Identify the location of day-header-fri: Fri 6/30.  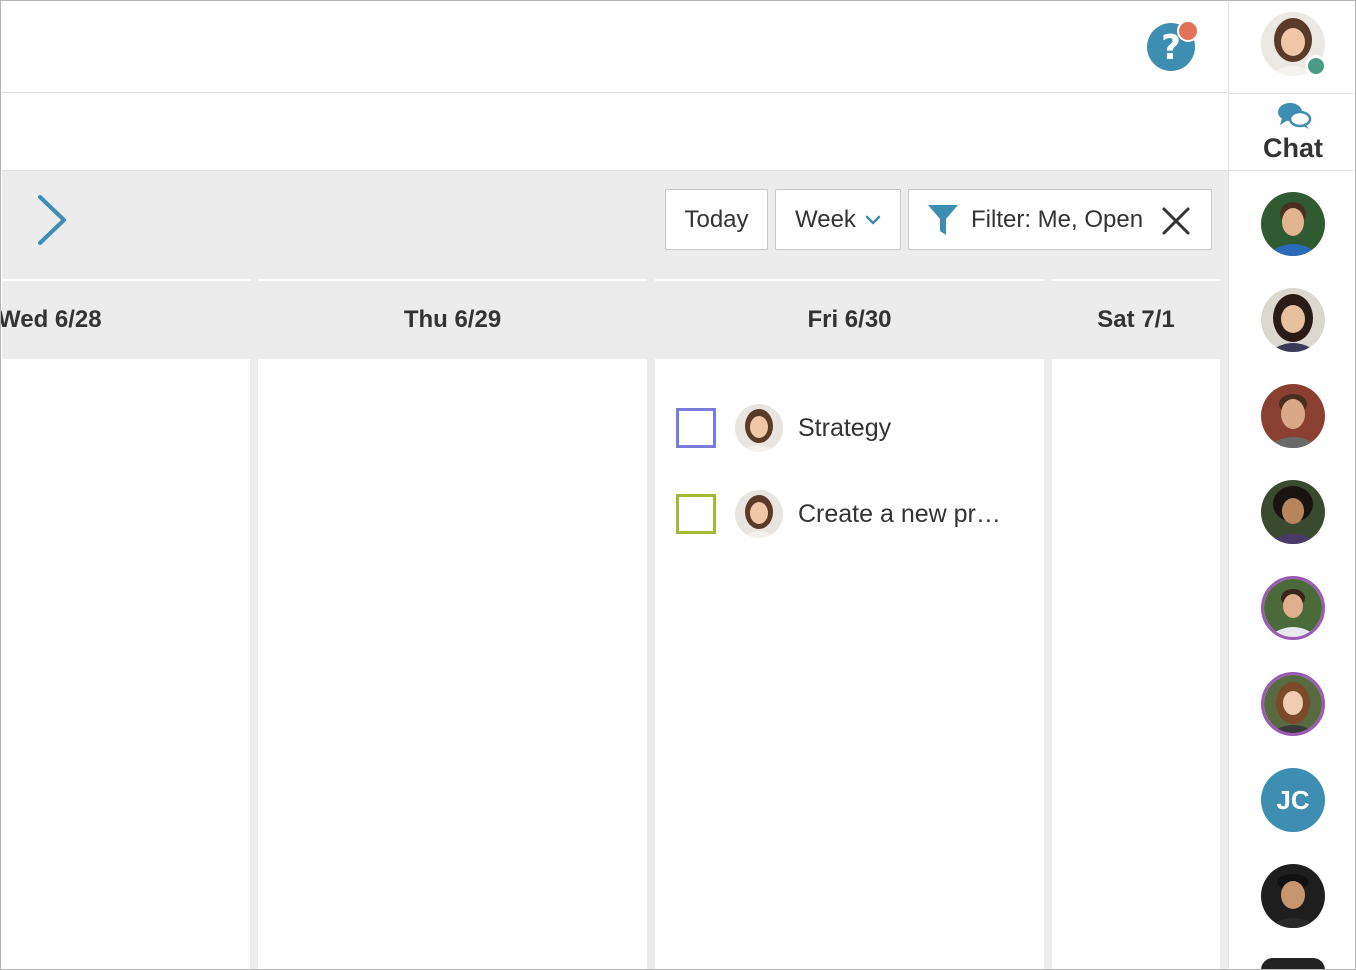
(849, 320).